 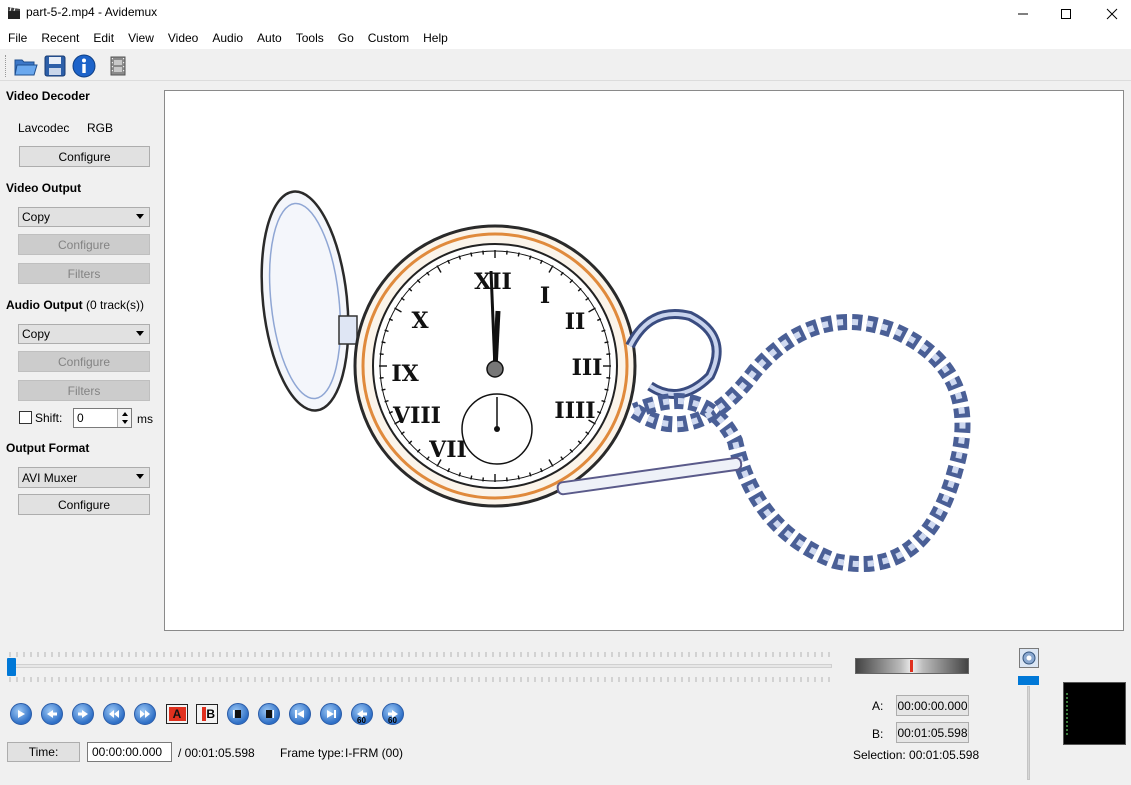 What do you see at coordinates (84, 477) in the screenshot?
I see `output-format-select: AVI Muxer` at bounding box center [84, 477].